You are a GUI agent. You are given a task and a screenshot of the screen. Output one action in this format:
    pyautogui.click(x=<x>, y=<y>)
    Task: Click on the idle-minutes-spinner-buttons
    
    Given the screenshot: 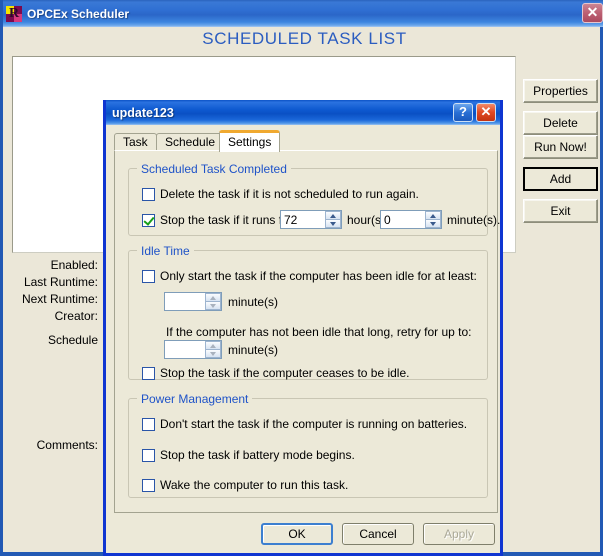 What is the action you would take?
    pyautogui.click(x=213, y=301)
    